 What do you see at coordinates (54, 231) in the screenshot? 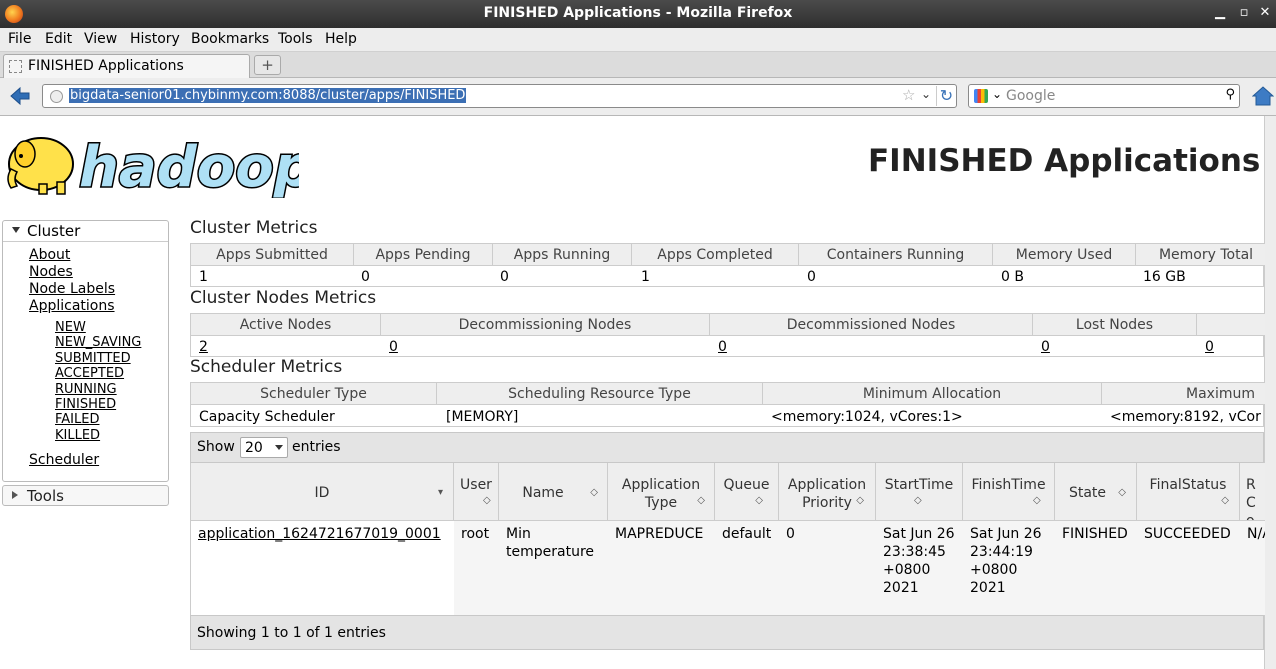
I see `sidebar-cluster-label: Cluster` at bounding box center [54, 231].